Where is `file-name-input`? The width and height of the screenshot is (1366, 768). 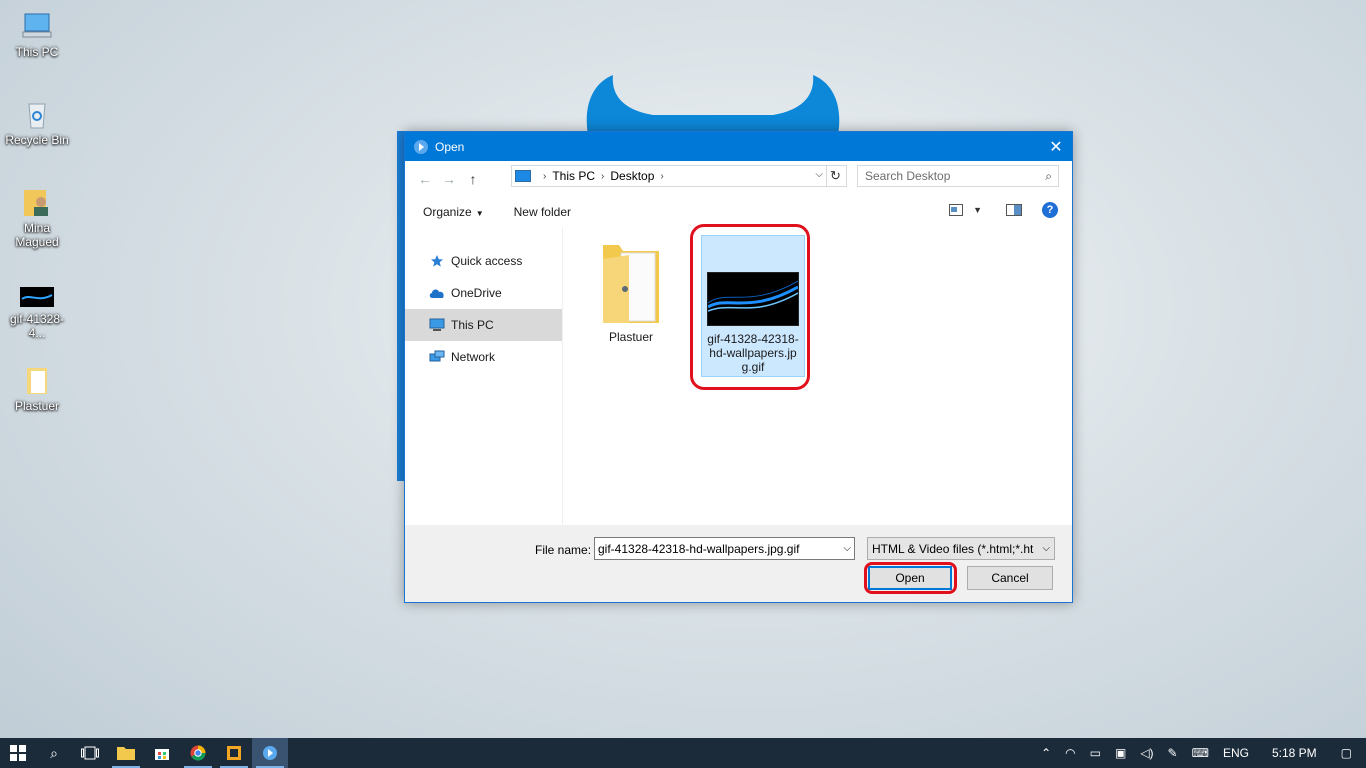
file-name-input is located at coordinates (715, 548).